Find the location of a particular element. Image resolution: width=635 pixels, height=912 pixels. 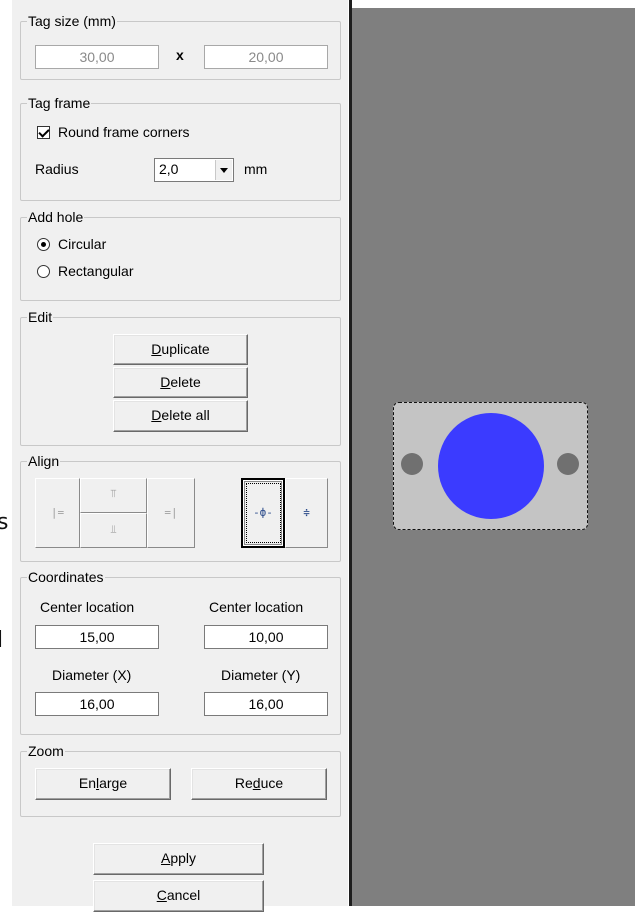

delete-button: Delete is located at coordinates (180, 382).